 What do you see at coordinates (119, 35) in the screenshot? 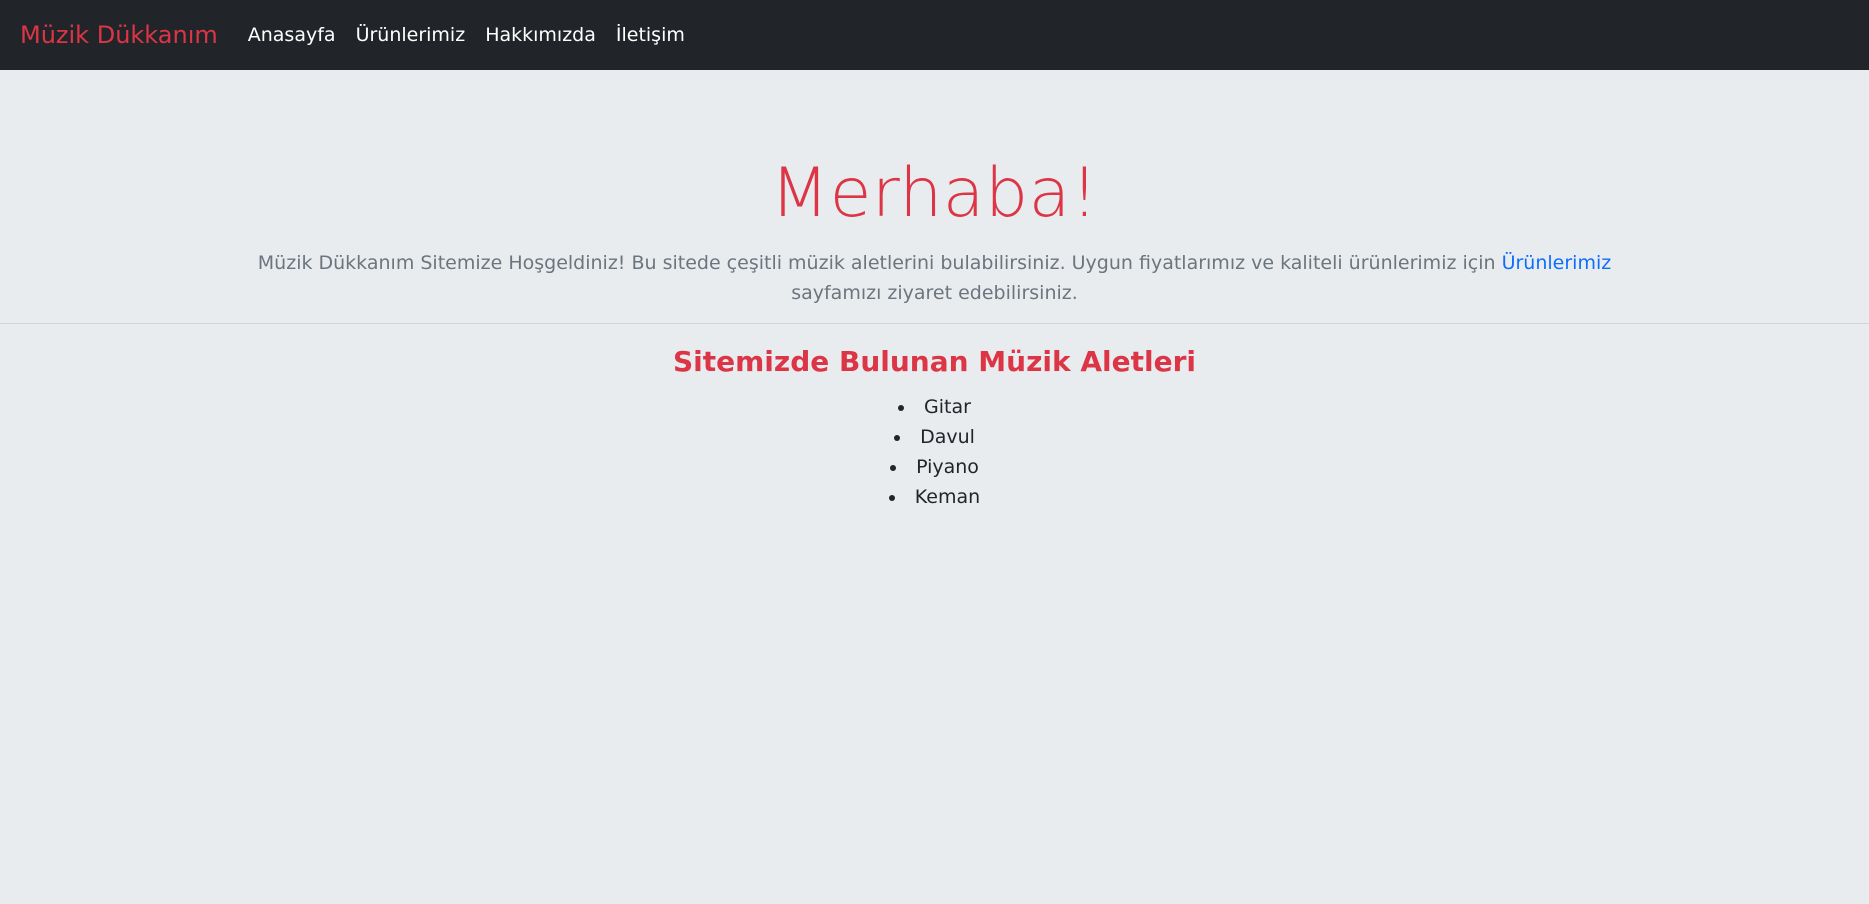
I see `brand-link: Müzik Dükkanım` at bounding box center [119, 35].